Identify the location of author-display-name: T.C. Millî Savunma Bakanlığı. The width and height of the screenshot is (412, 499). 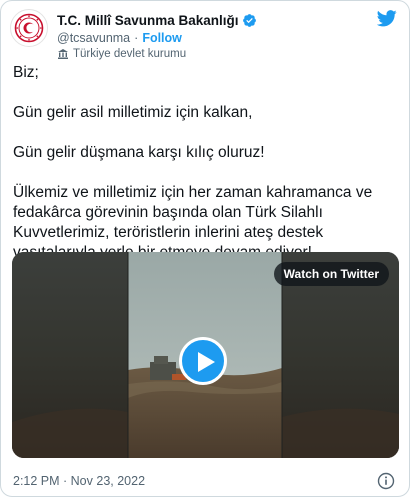
(148, 20).